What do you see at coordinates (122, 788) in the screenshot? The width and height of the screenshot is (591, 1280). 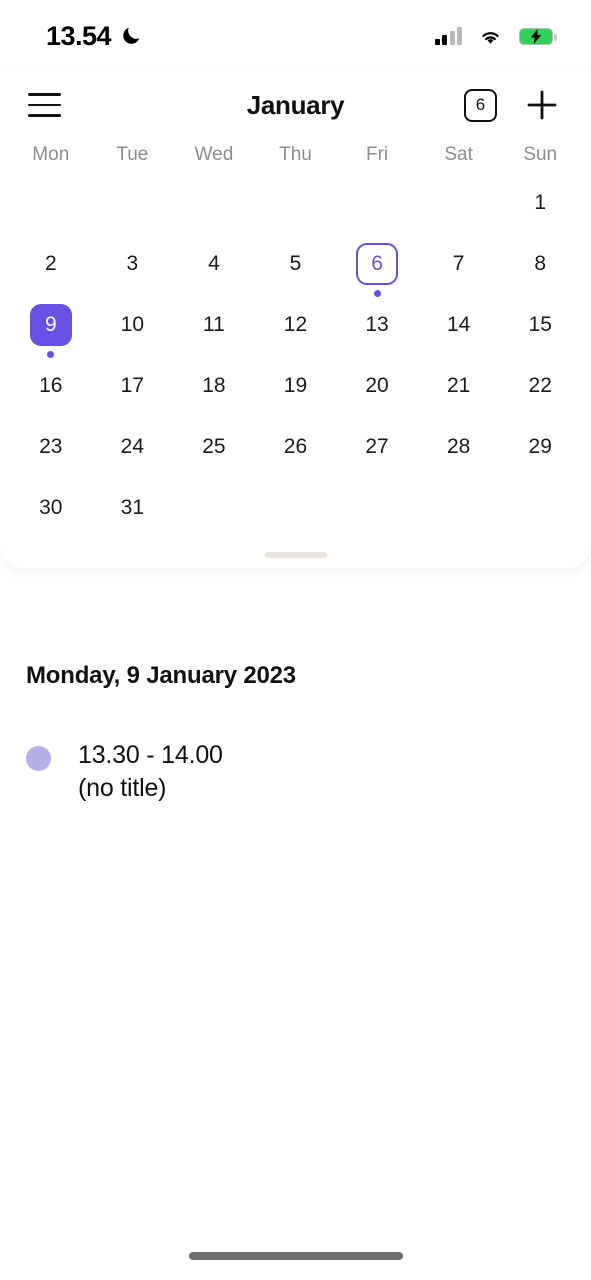 I see `agenda-event-title: (no title)` at bounding box center [122, 788].